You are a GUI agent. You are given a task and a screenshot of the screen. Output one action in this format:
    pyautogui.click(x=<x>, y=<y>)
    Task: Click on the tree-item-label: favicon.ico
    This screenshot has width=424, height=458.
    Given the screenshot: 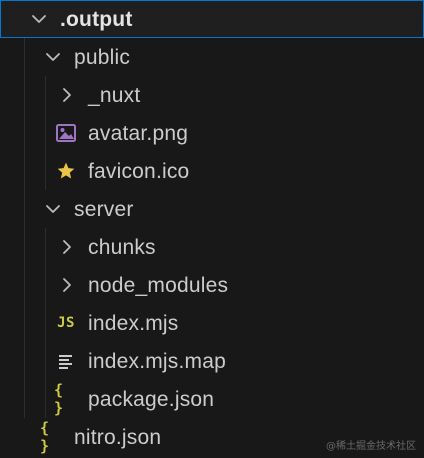 What is the action you would take?
    pyautogui.click(x=139, y=171)
    